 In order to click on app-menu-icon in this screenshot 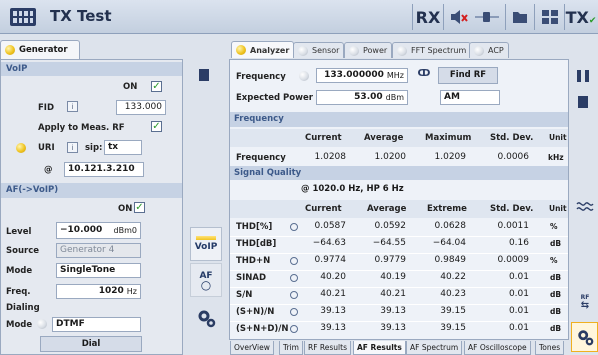, I will do `click(23, 17)`.